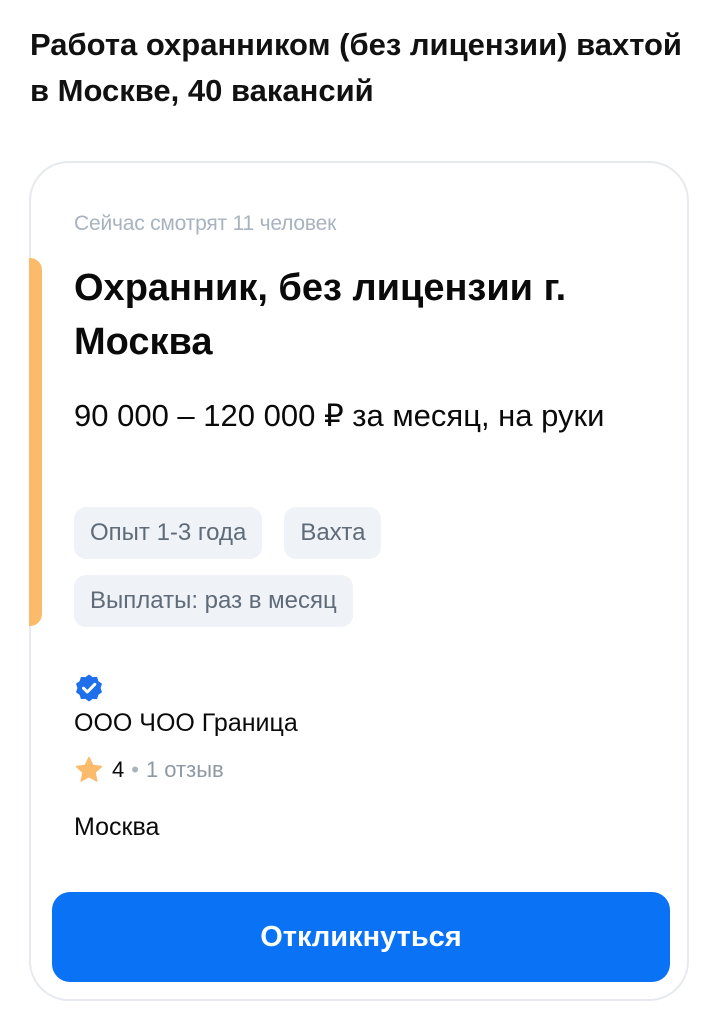  Describe the element at coordinates (369, 315) in the screenshot. I see `vacancy-title: Охранник, без лицензии г. Москва` at that location.